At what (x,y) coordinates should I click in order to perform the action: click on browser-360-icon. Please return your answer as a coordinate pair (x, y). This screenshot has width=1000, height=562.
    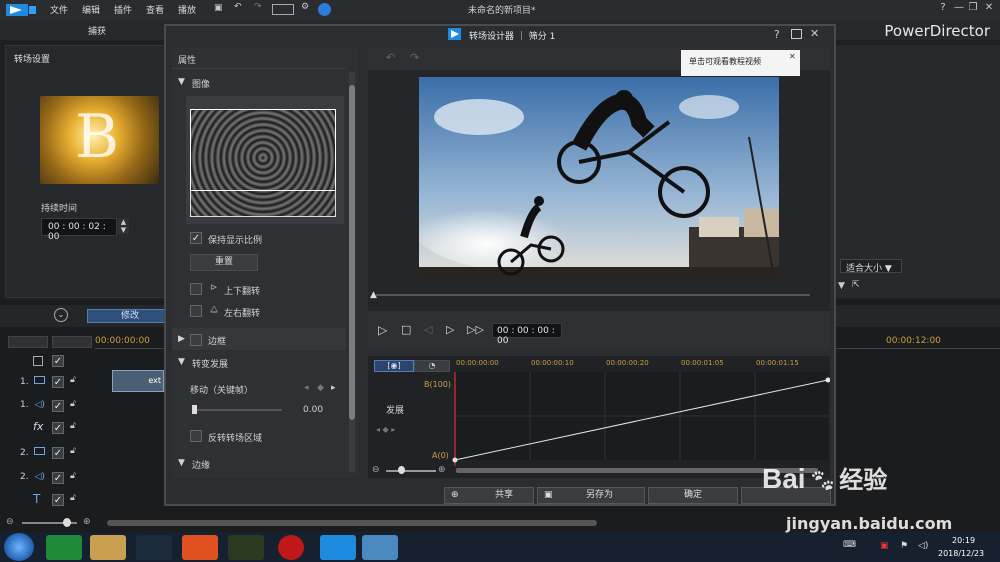
    Looking at the image, I should click on (64, 547).